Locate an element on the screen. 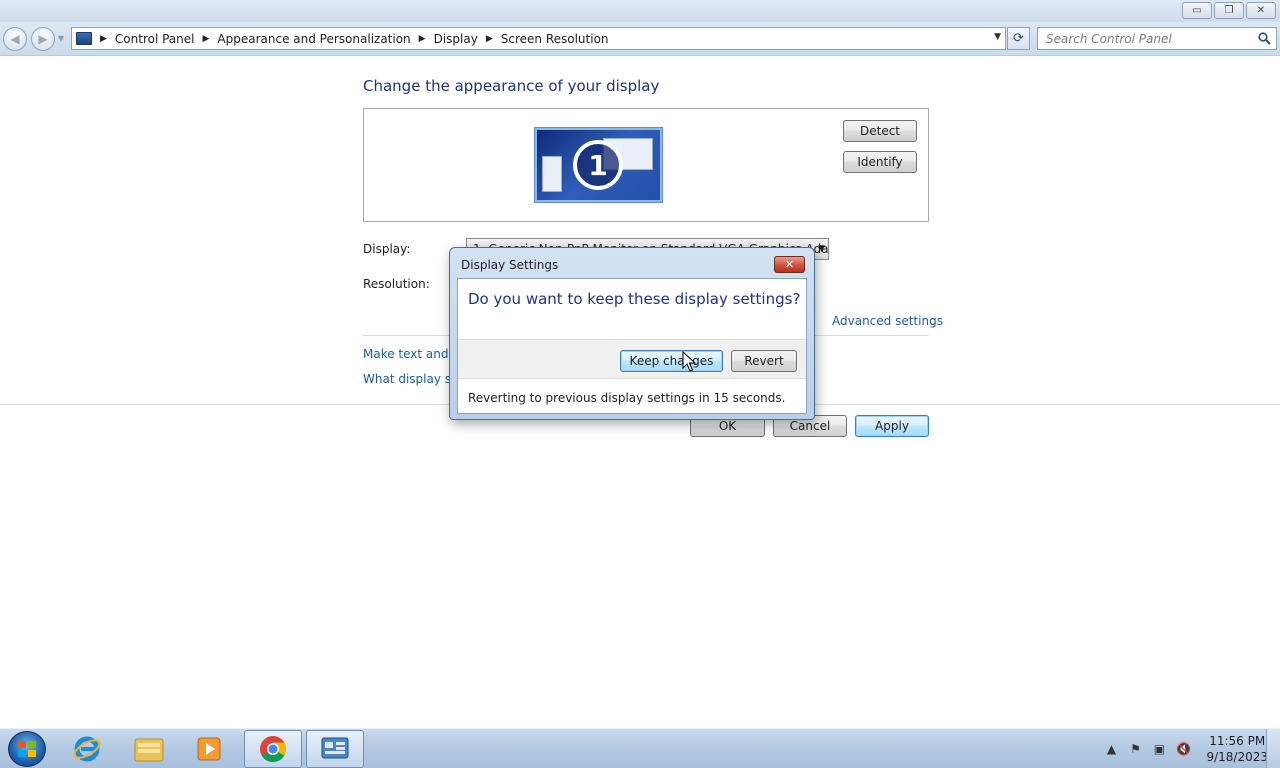 This screenshot has height=768, width=1280. dialog-title: Display Settings is located at coordinates (510, 265).